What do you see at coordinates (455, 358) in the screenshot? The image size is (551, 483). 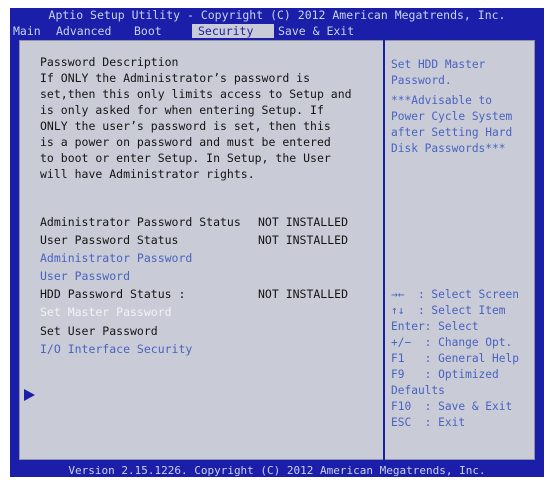 I see `key-help-general-help: F1 : General Help` at bounding box center [455, 358].